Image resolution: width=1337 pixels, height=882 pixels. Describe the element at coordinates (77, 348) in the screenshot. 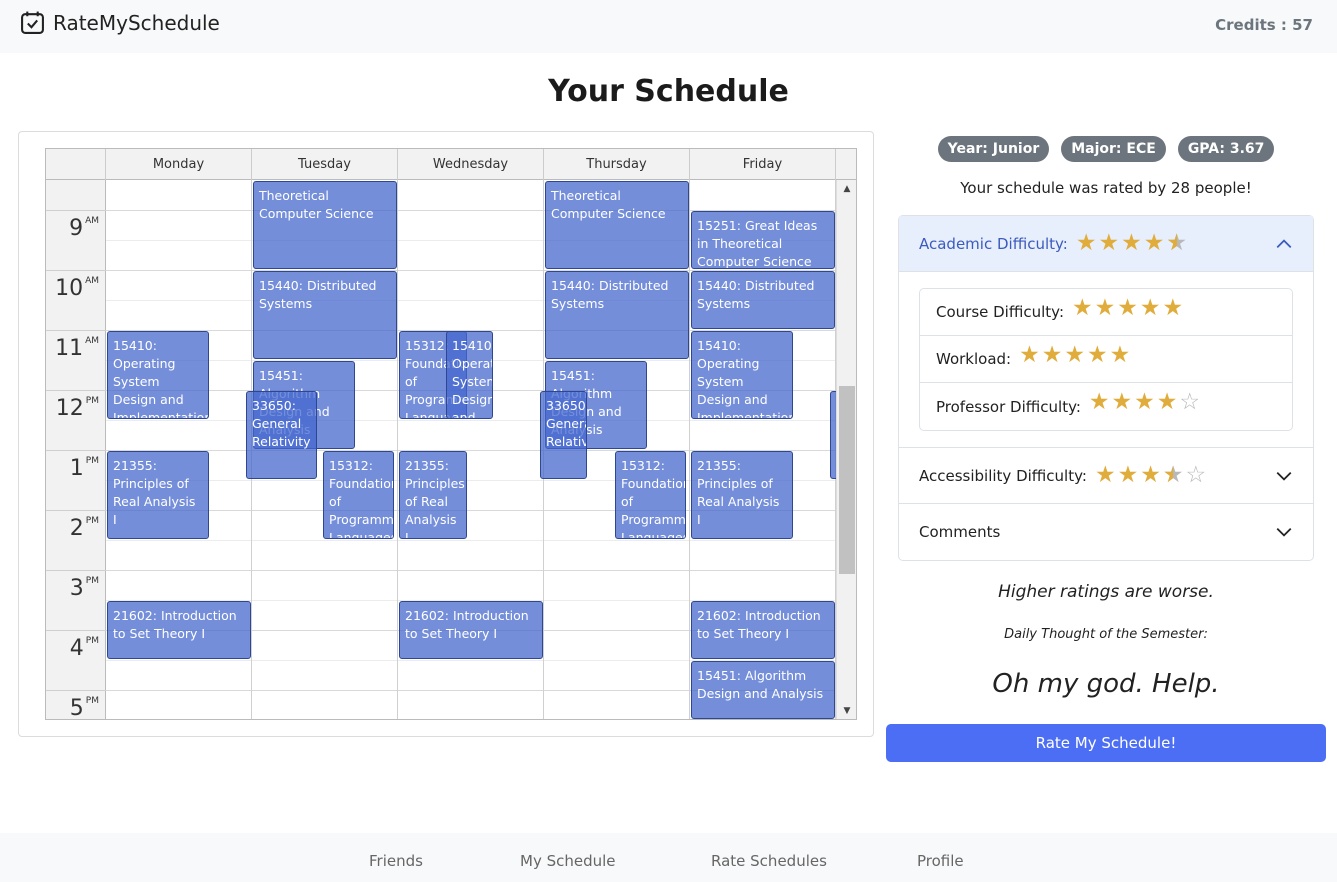

I see `hour-label: 11 AM` at that location.